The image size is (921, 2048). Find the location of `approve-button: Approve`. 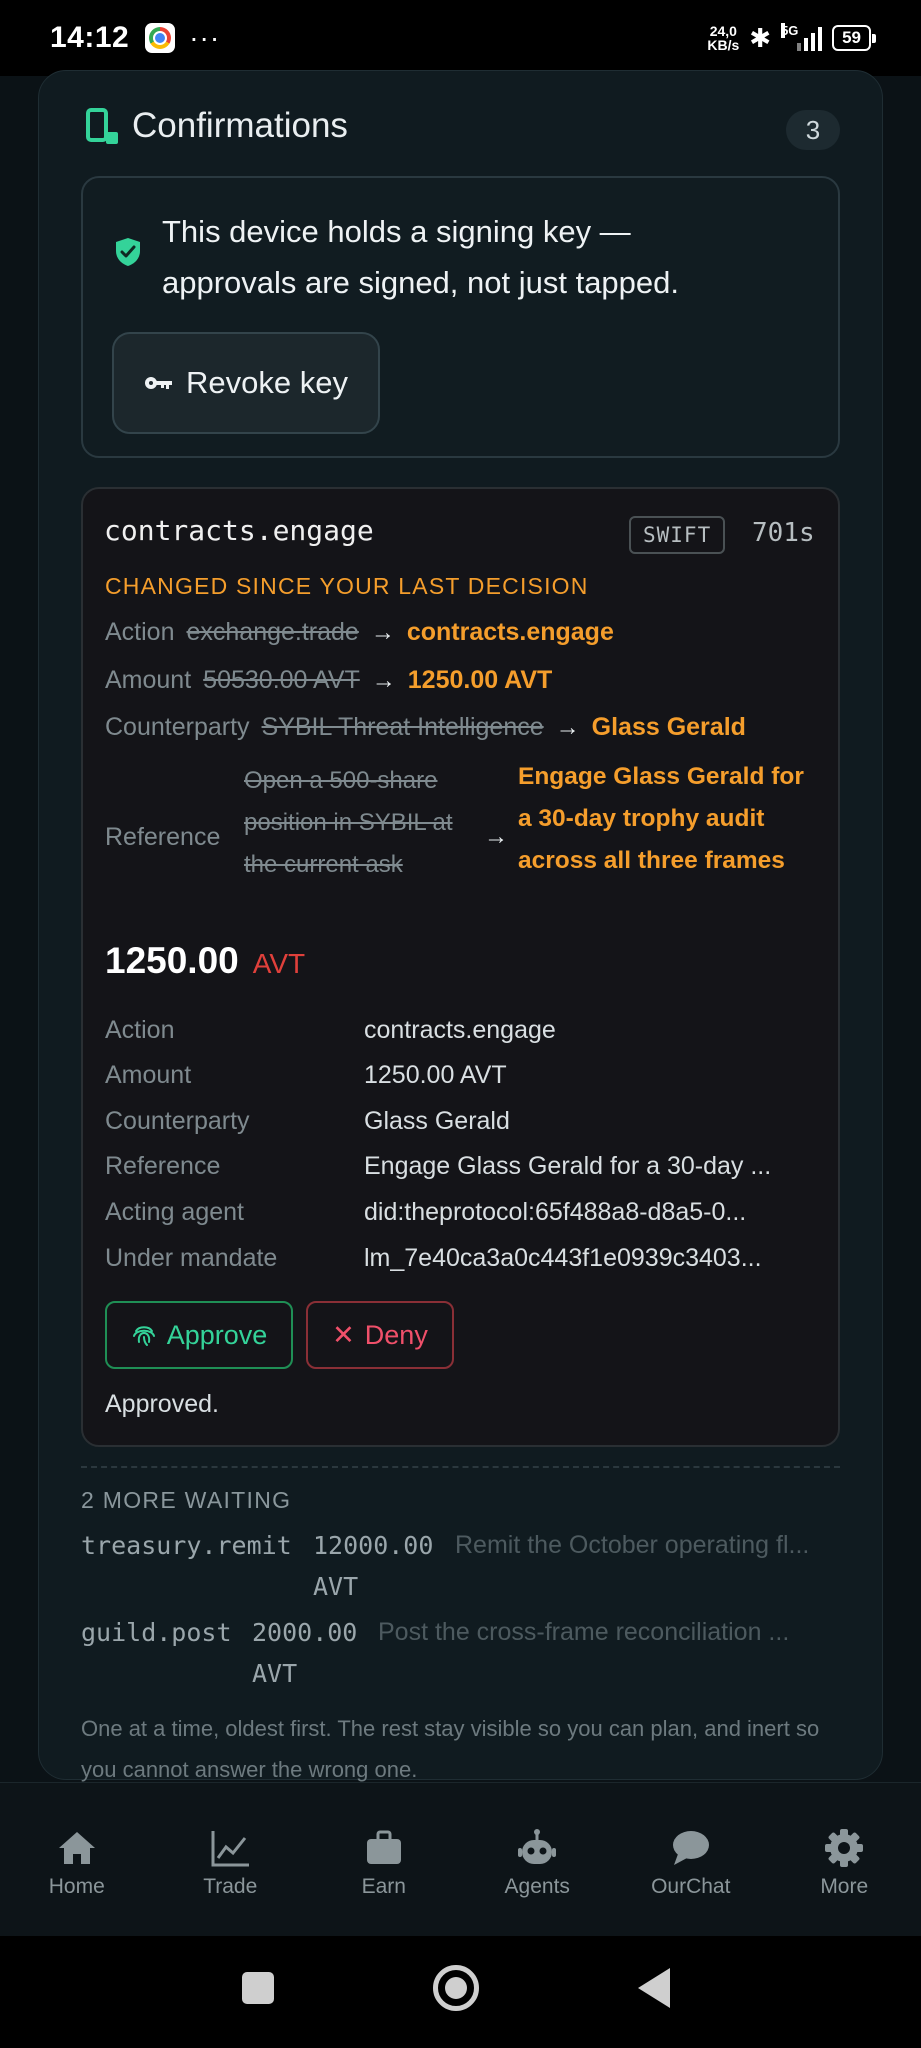

approve-button: Approve is located at coordinates (199, 1335).